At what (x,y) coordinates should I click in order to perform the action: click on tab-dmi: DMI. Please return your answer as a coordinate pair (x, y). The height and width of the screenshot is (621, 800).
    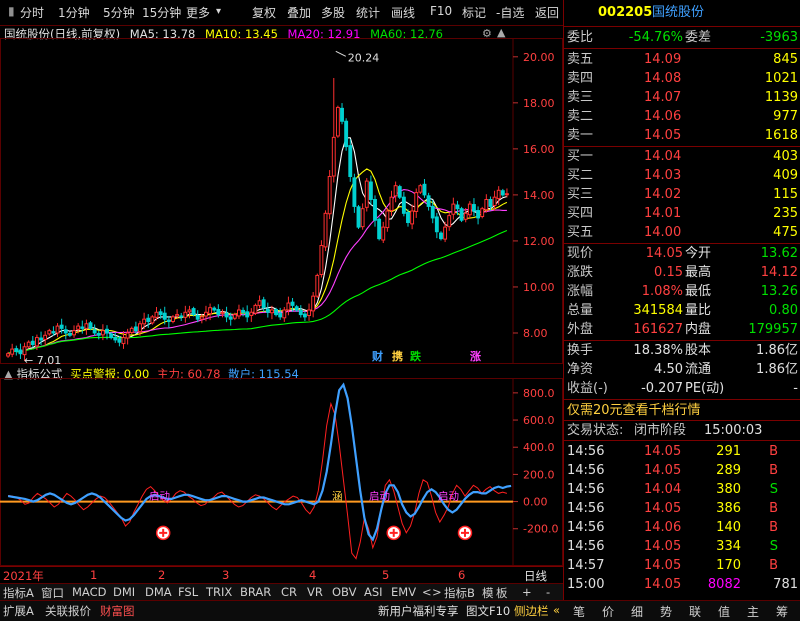
    Looking at the image, I should click on (124, 592).